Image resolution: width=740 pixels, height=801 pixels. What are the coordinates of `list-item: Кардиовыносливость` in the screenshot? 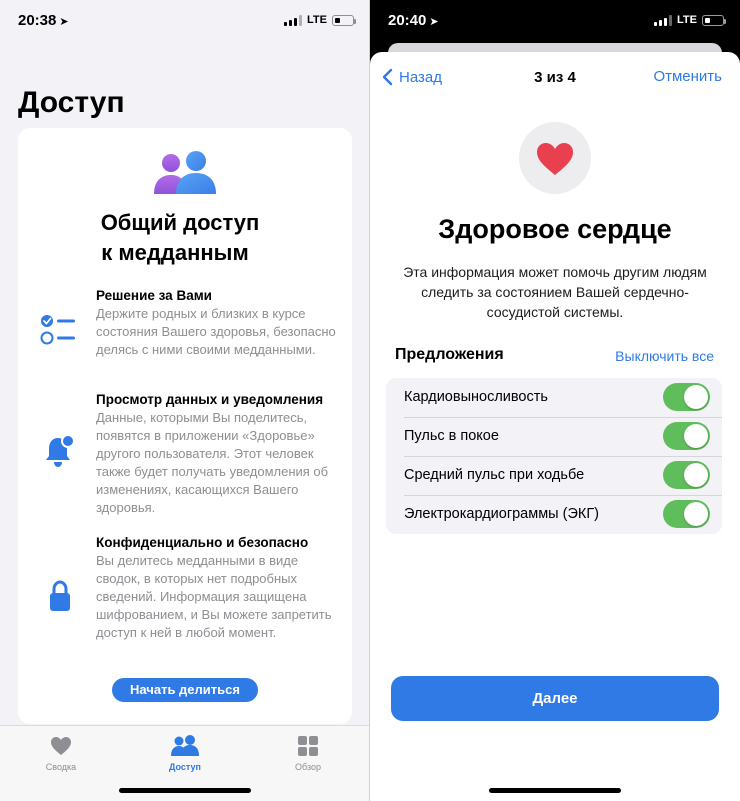 It's located at (554, 397).